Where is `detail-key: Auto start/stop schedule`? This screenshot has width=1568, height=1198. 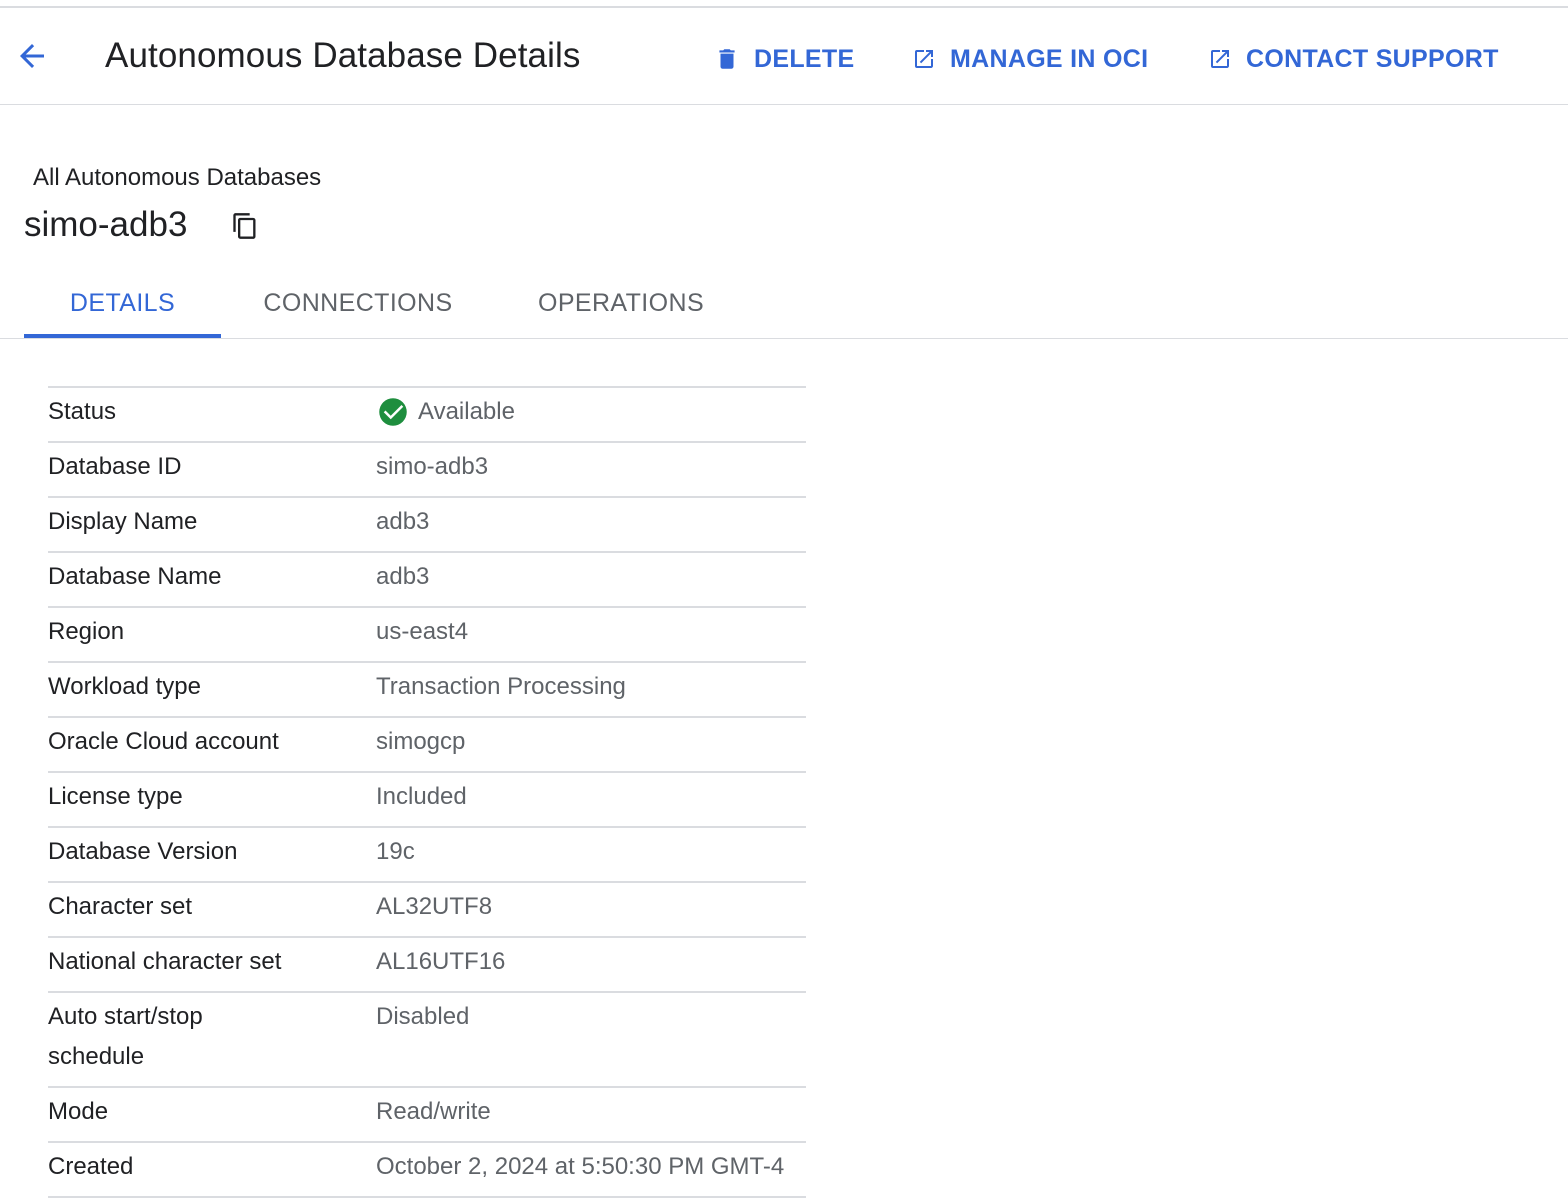
detail-key: Auto start/stop schedule is located at coordinates (125, 1036).